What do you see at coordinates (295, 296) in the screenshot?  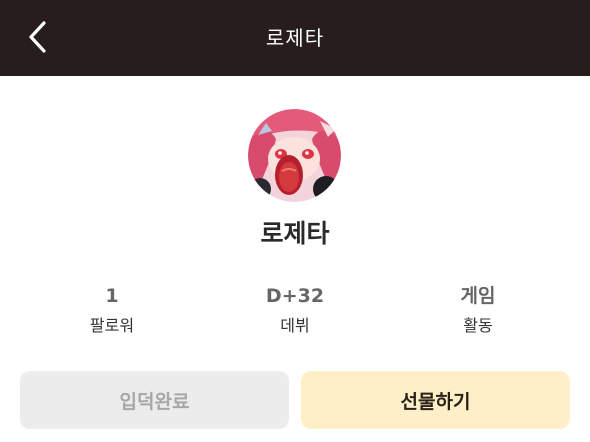 I see `stat-debut-value: D+32` at bounding box center [295, 296].